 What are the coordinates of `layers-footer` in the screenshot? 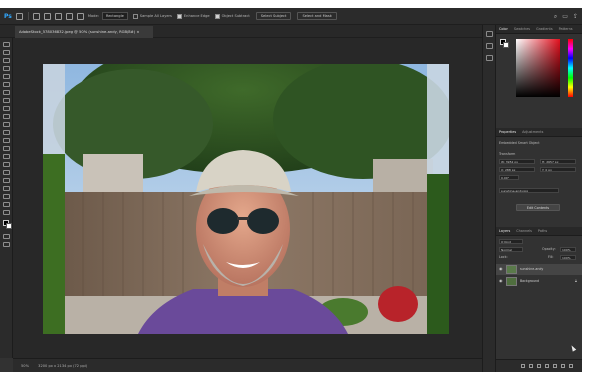 It's located at (539, 365).